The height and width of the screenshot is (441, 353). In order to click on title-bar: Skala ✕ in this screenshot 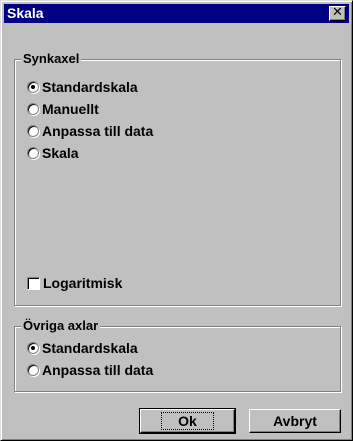, I will do `click(176, 13)`.